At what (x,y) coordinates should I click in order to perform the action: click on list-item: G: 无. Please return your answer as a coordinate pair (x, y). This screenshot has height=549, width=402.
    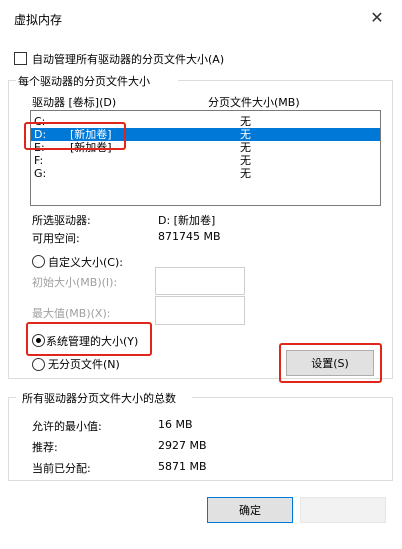
    Looking at the image, I should click on (205, 173).